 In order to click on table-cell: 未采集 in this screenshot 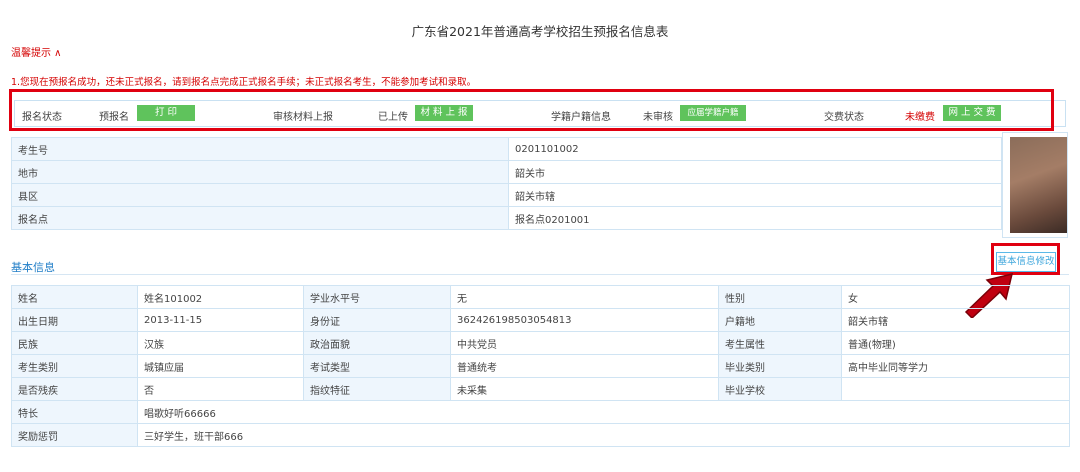, I will do `click(584, 389)`.